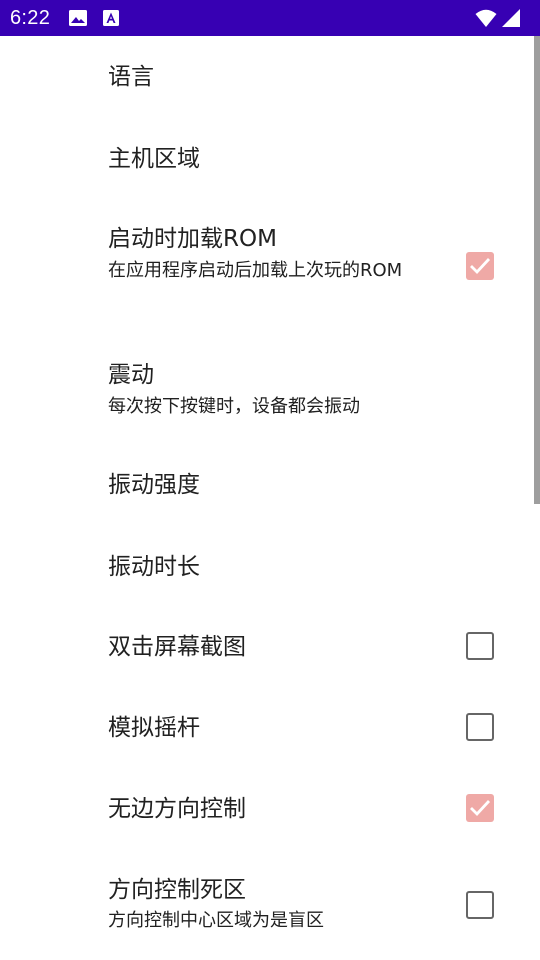  Describe the element at coordinates (267, 904) in the screenshot. I see `setting-dpad-deadzone: 方向控制死区 方向控制中心区域为是盲区` at that location.